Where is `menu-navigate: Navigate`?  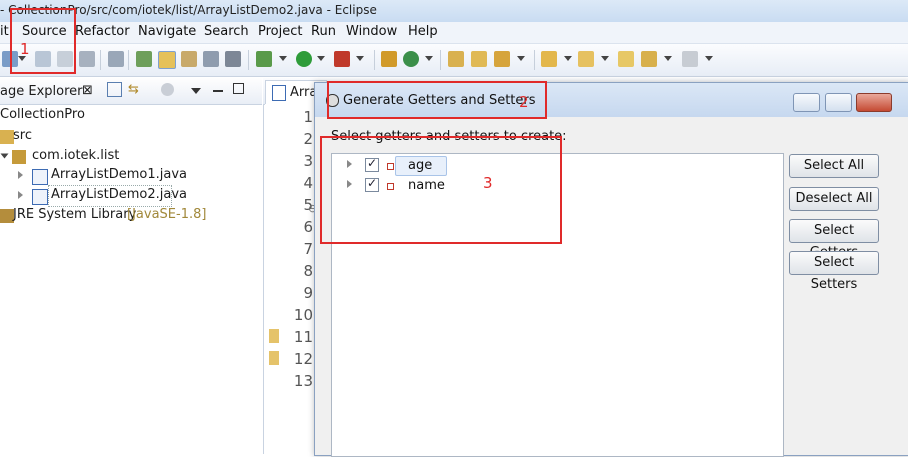
menu-navigate: Navigate is located at coordinates (167, 31).